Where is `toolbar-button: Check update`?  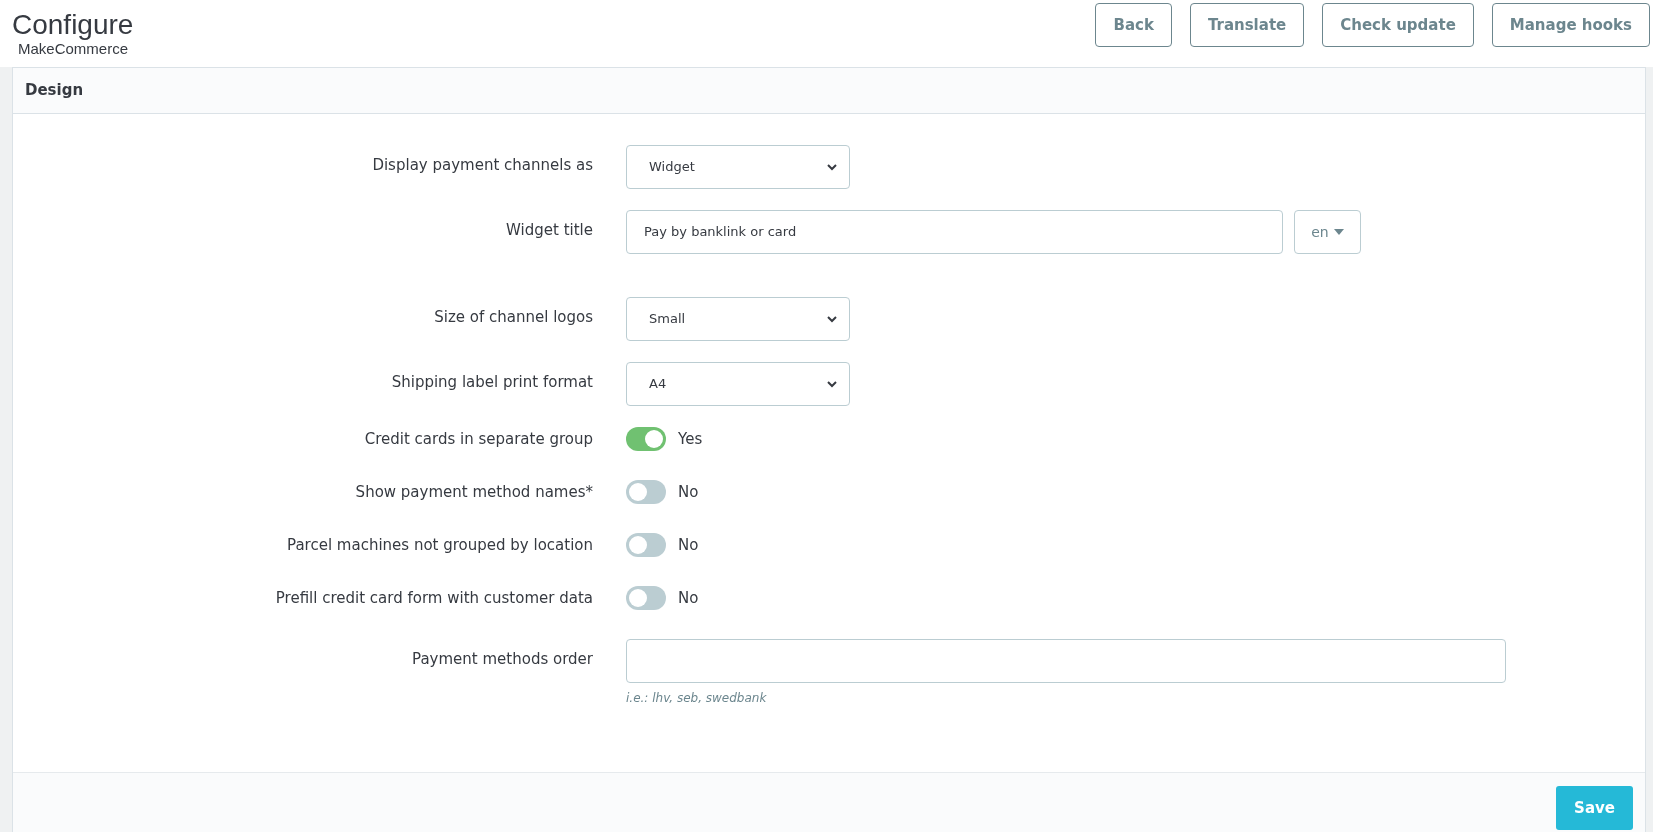 toolbar-button: Check update is located at coordinates (1398, 25).